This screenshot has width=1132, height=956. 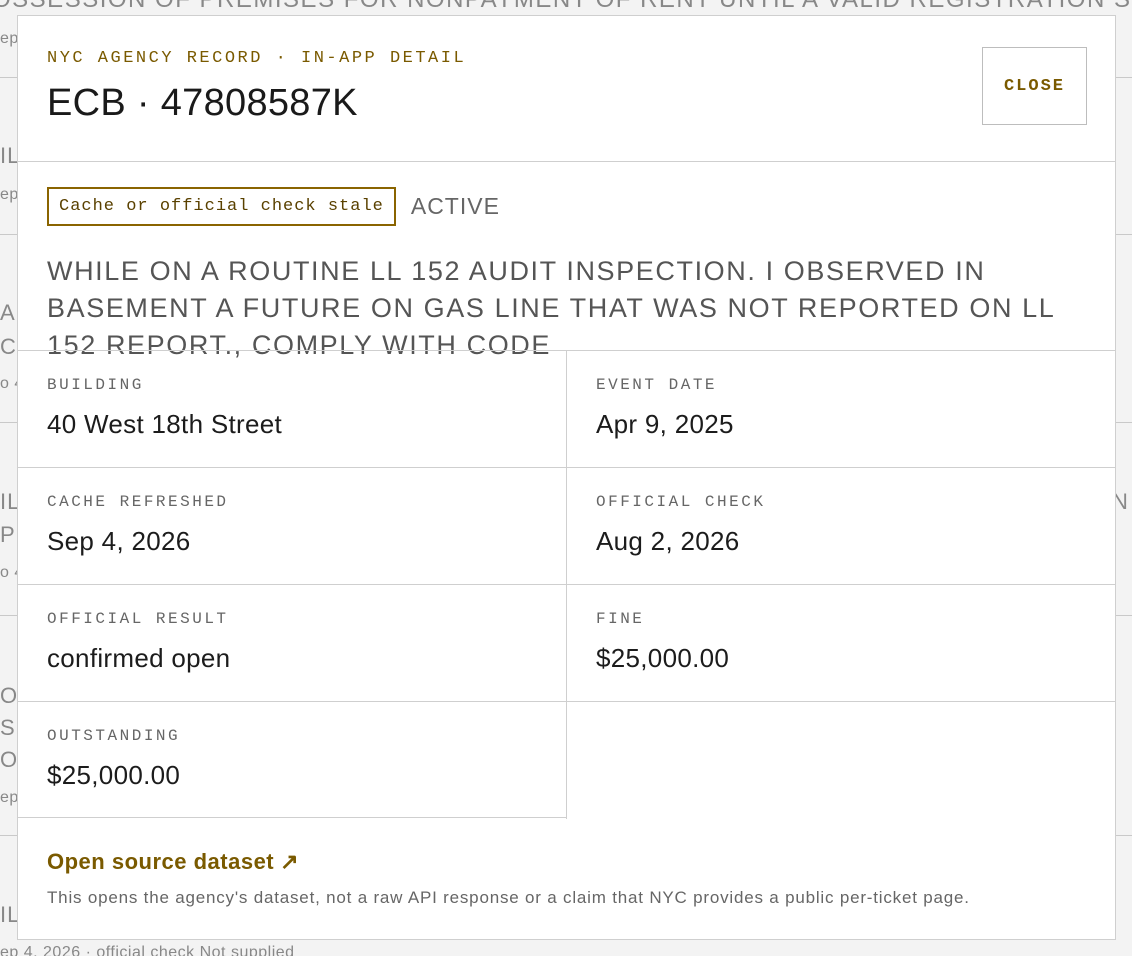 I want to click on open-source-dataset-link: Open source dataset ↗, so click(x=173, y=862).